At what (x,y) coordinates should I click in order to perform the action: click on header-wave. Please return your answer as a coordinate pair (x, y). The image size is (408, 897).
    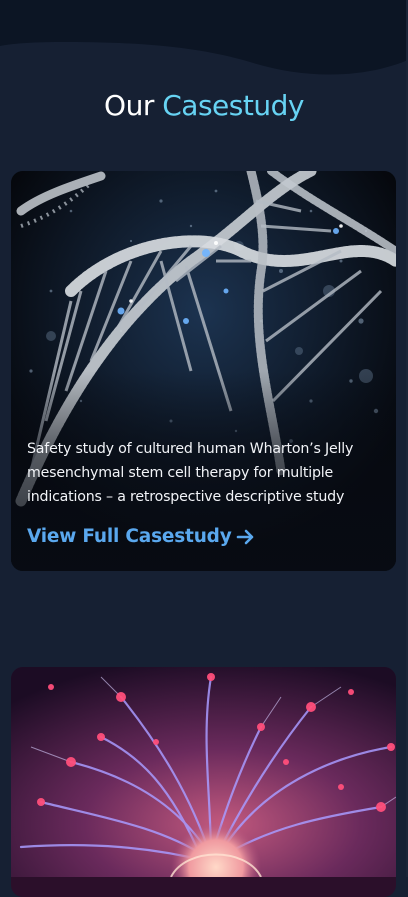
    Looking at the image, I should click on (204, 37).